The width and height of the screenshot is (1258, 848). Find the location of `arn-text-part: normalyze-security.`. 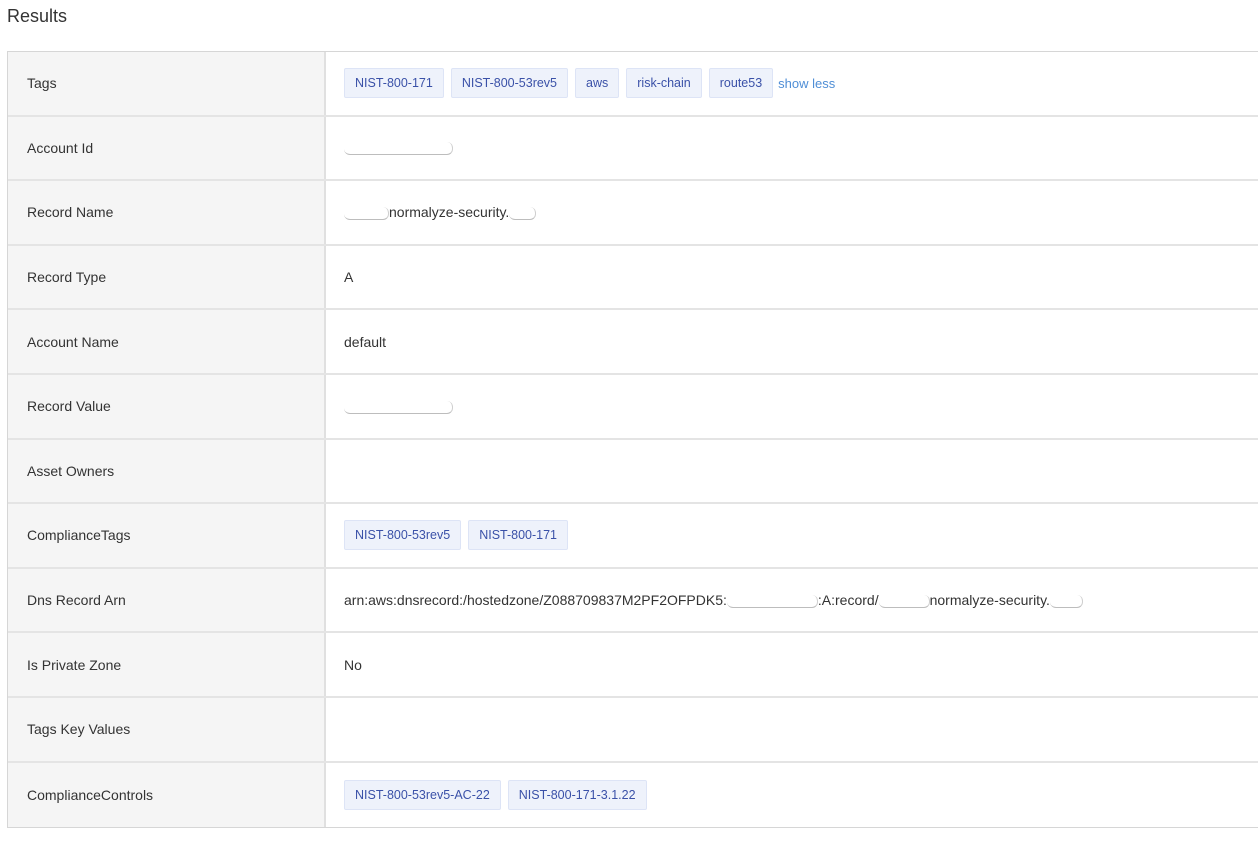

arn-text-part: normalyze-security. is located at coordinates (989, 600).